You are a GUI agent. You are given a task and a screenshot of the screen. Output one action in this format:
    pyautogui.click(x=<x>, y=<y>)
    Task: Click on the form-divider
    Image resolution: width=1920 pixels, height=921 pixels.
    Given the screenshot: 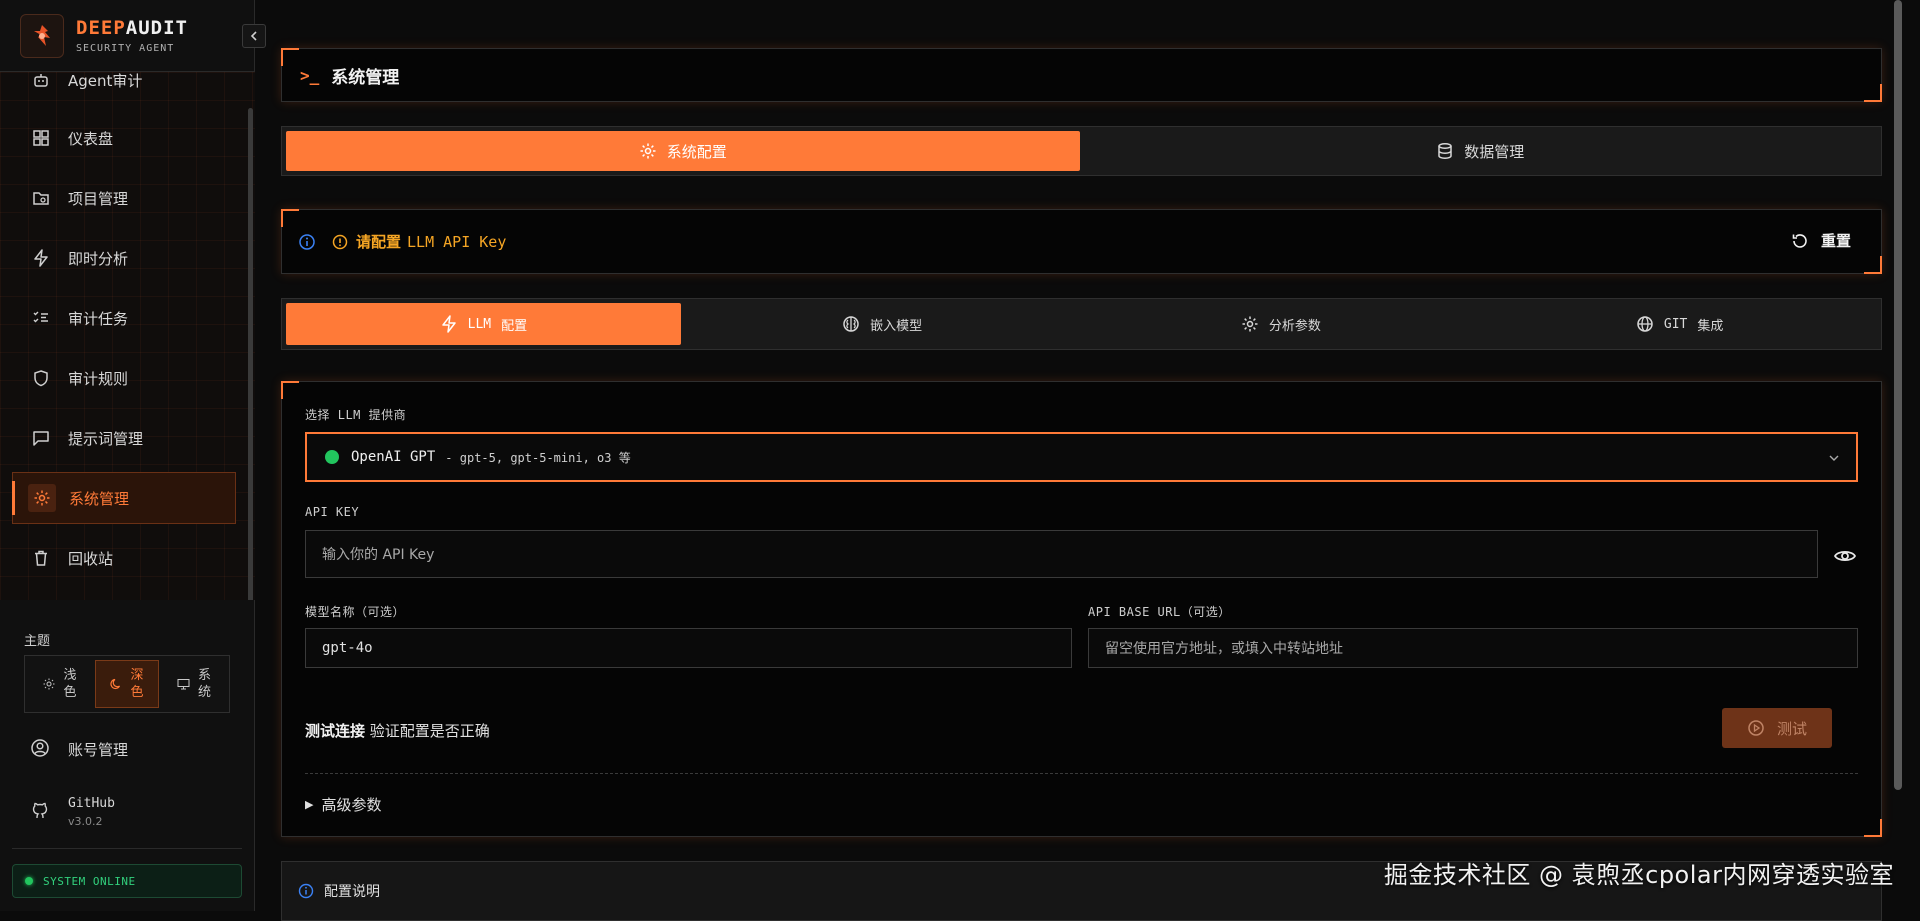 What is the action you would take?
    pyautogui.click(x=1081, y=773)
    